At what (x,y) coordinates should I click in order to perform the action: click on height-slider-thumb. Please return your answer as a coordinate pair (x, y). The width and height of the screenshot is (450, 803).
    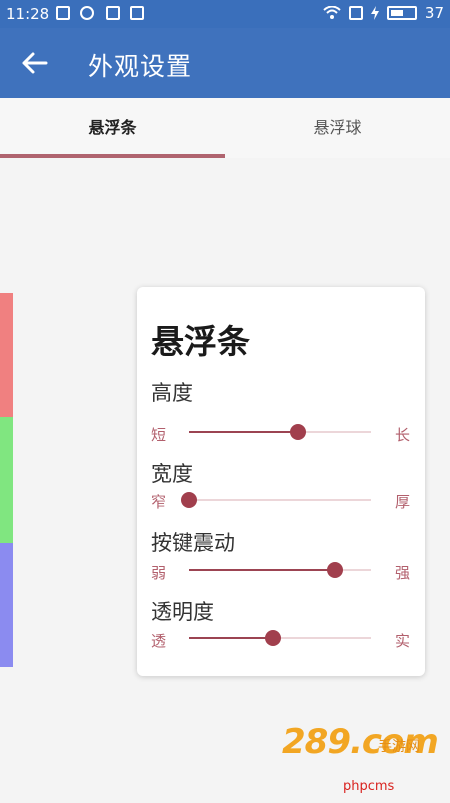
    Looking at the image, I should click on (298, 432).